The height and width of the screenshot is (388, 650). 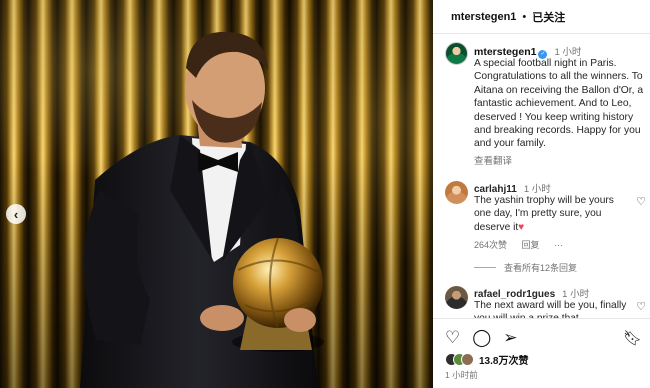 What do you see at coordinates (483, 17) in the screenshot?
I see `header-username: mterstegen1` at bounding box center [483, 17].